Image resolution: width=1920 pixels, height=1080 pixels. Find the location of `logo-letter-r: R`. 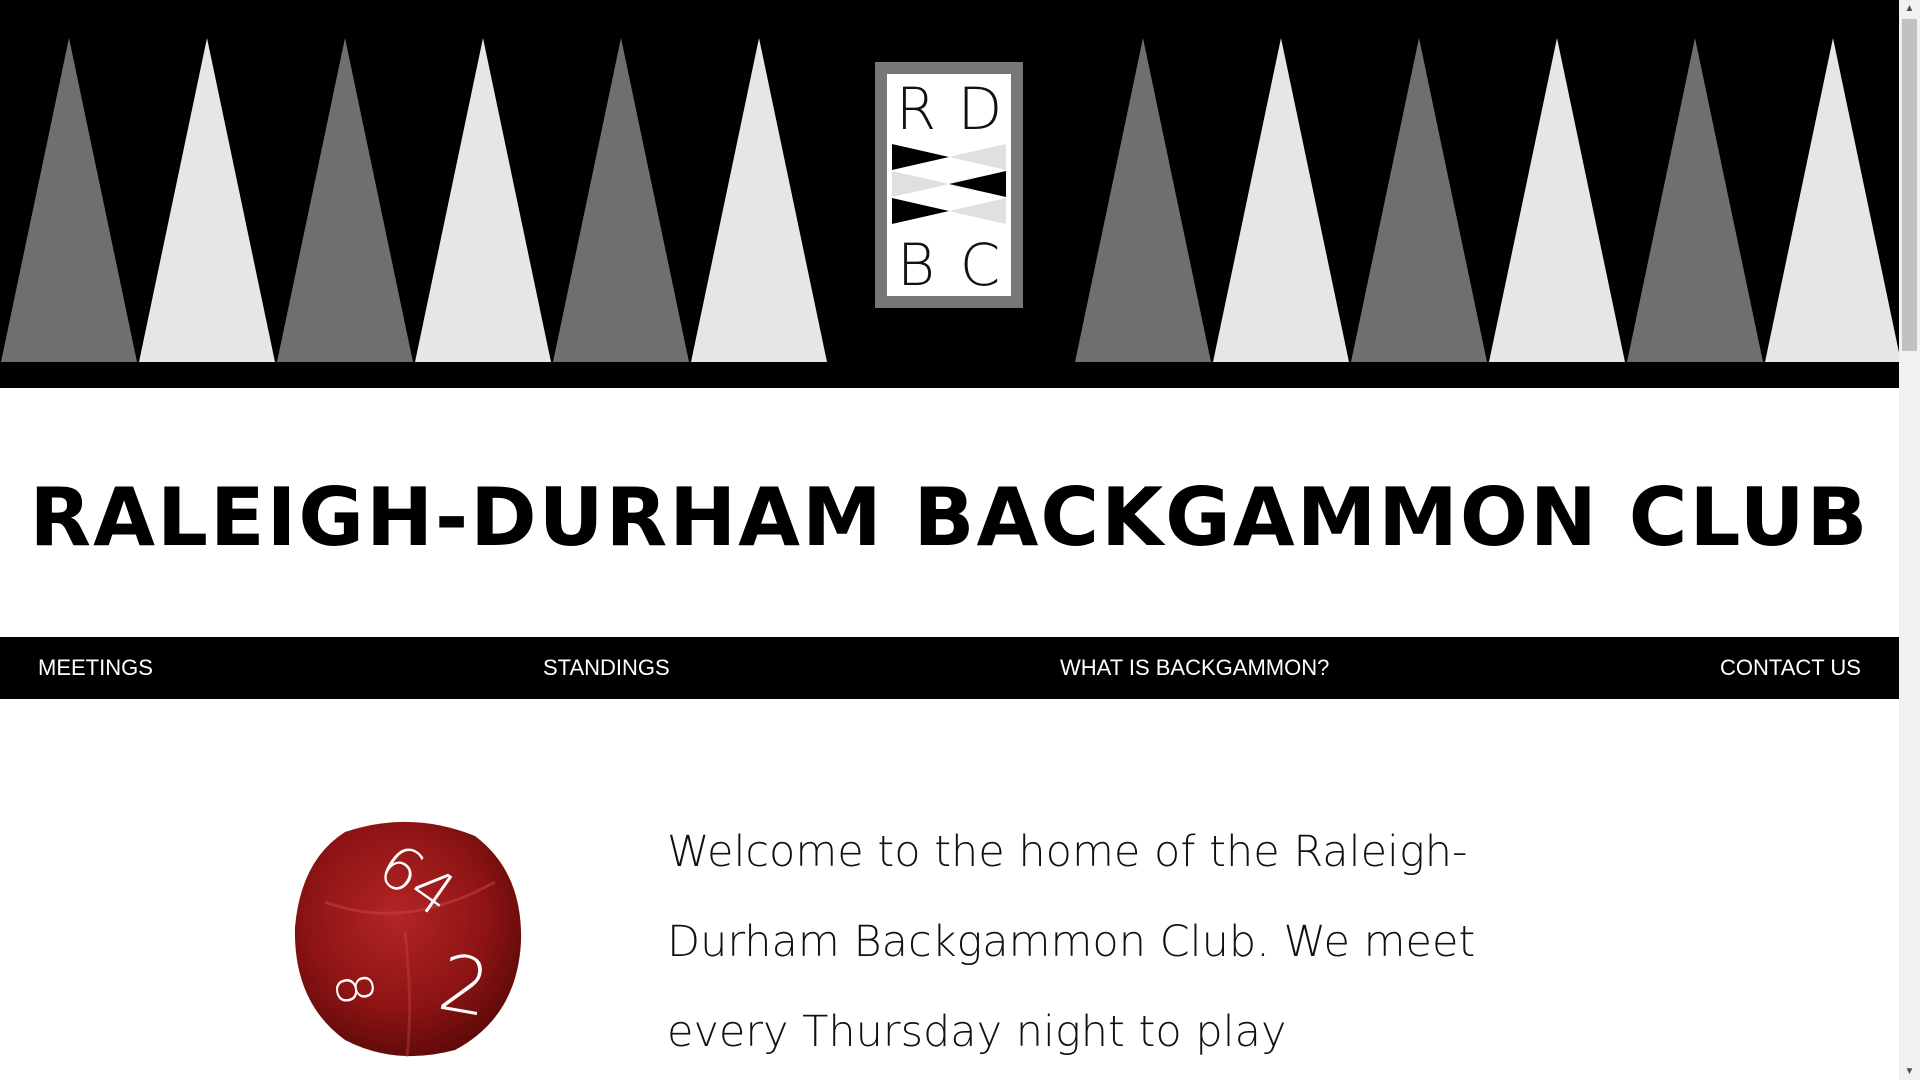

logo-letter-r: R is located at coordinates (916, 109).